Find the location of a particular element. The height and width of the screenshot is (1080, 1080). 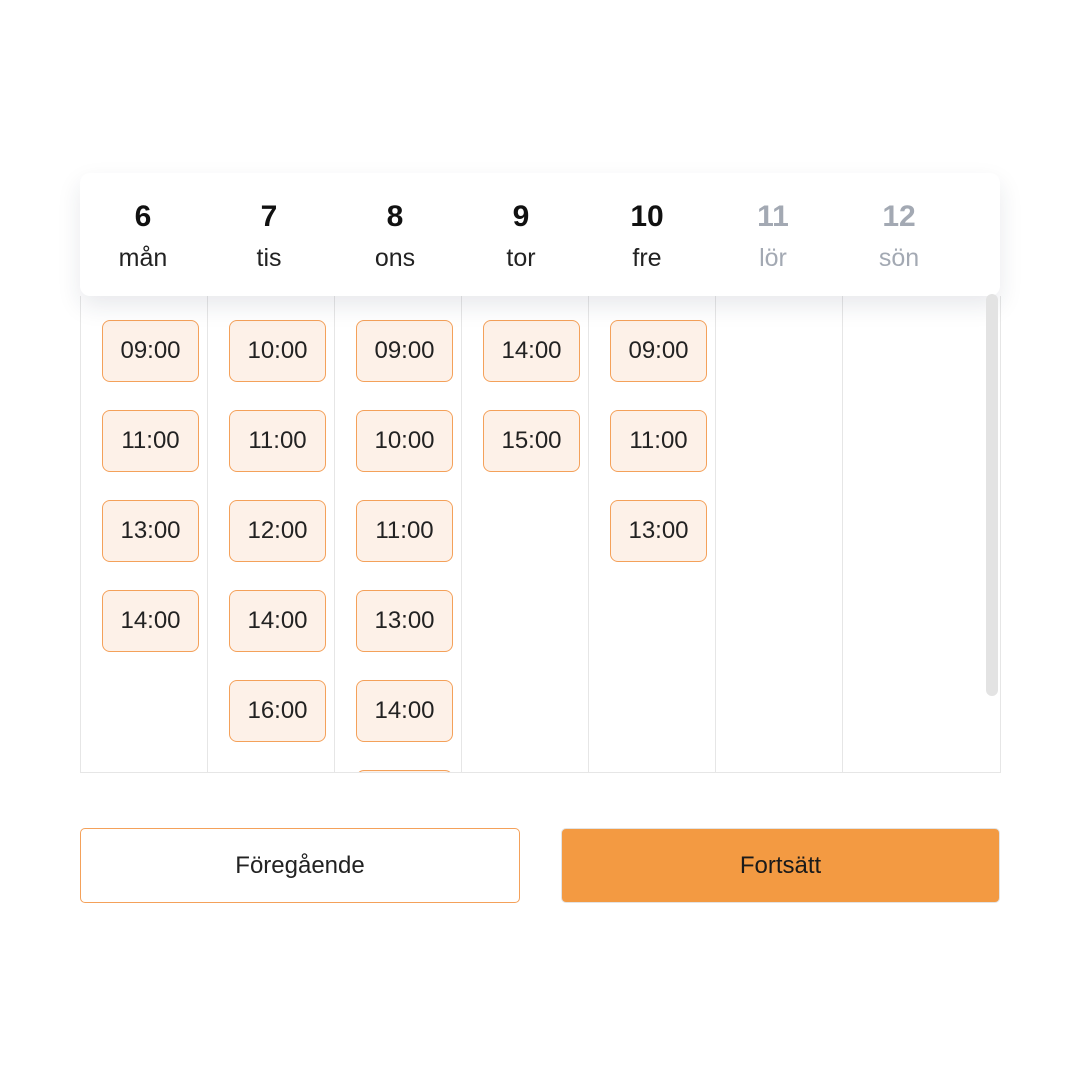

day-column-tis: 10:00 11:00 12:00 14:00 16:00 is located at coordinates (271, 534).